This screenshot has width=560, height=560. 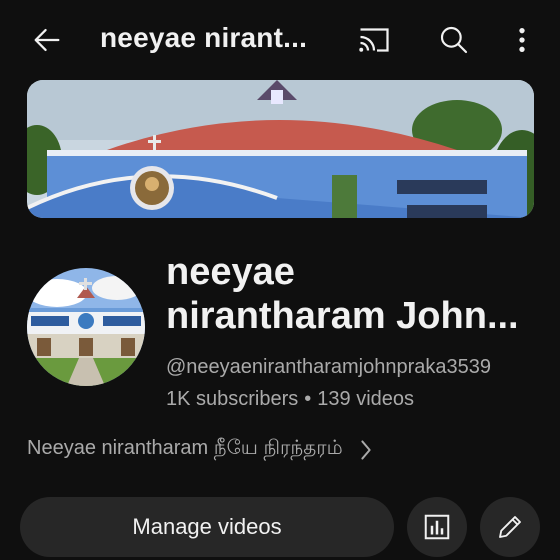 I want to click on more-options-button, so click(x=522, y=40).